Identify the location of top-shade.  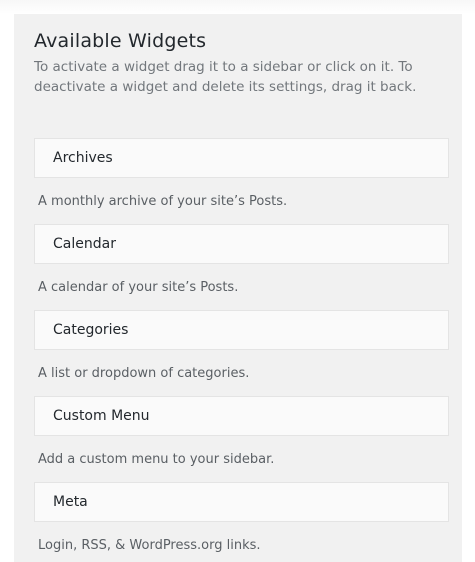
(237, 7).